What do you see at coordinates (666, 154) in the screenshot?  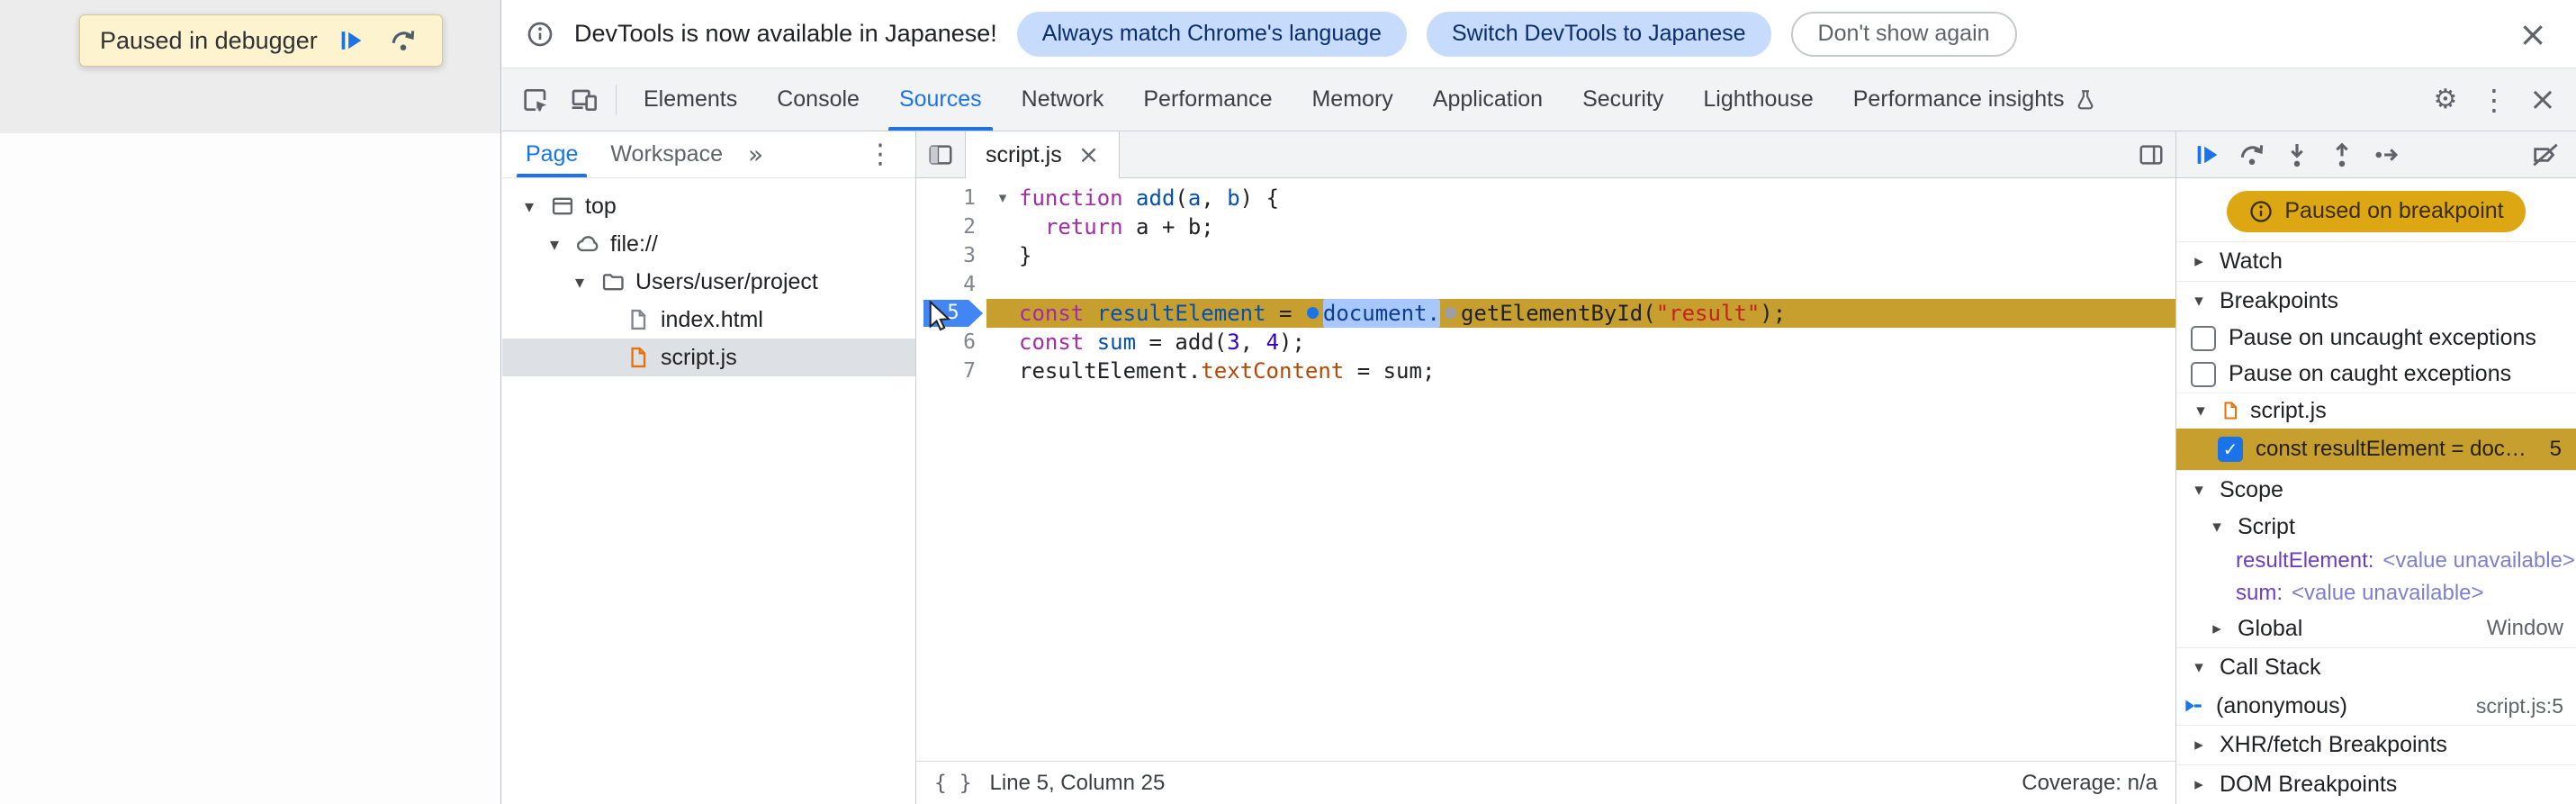 I see `navigator-tab-workspace: Workspace` at bounding box center [666, 154].